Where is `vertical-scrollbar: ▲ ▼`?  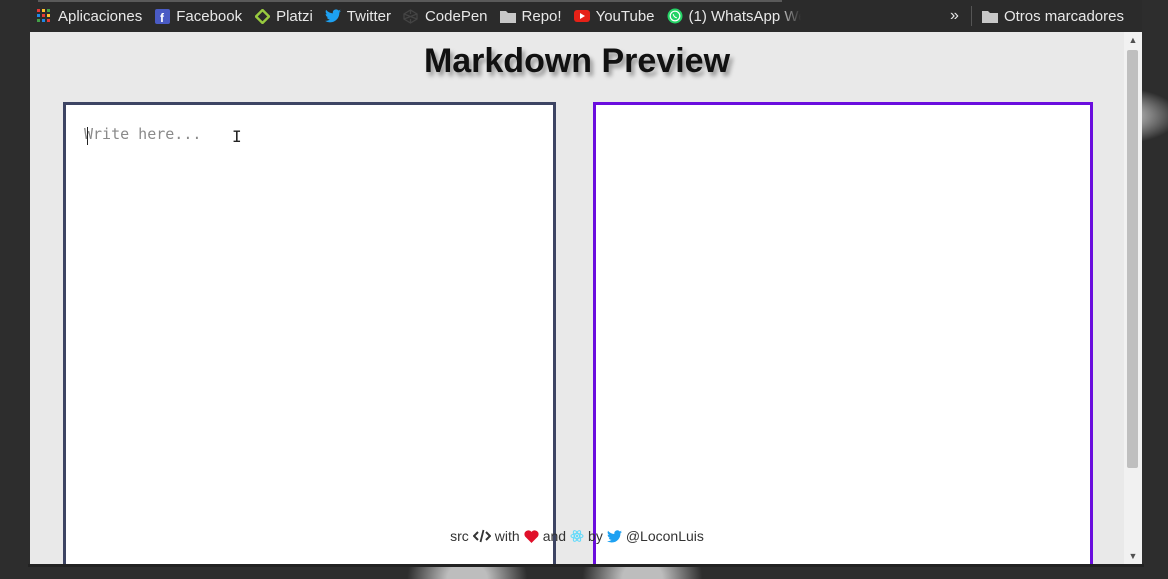 vertical-scrollbar: ▲ ▼ is located at coordinates (1133, 298).